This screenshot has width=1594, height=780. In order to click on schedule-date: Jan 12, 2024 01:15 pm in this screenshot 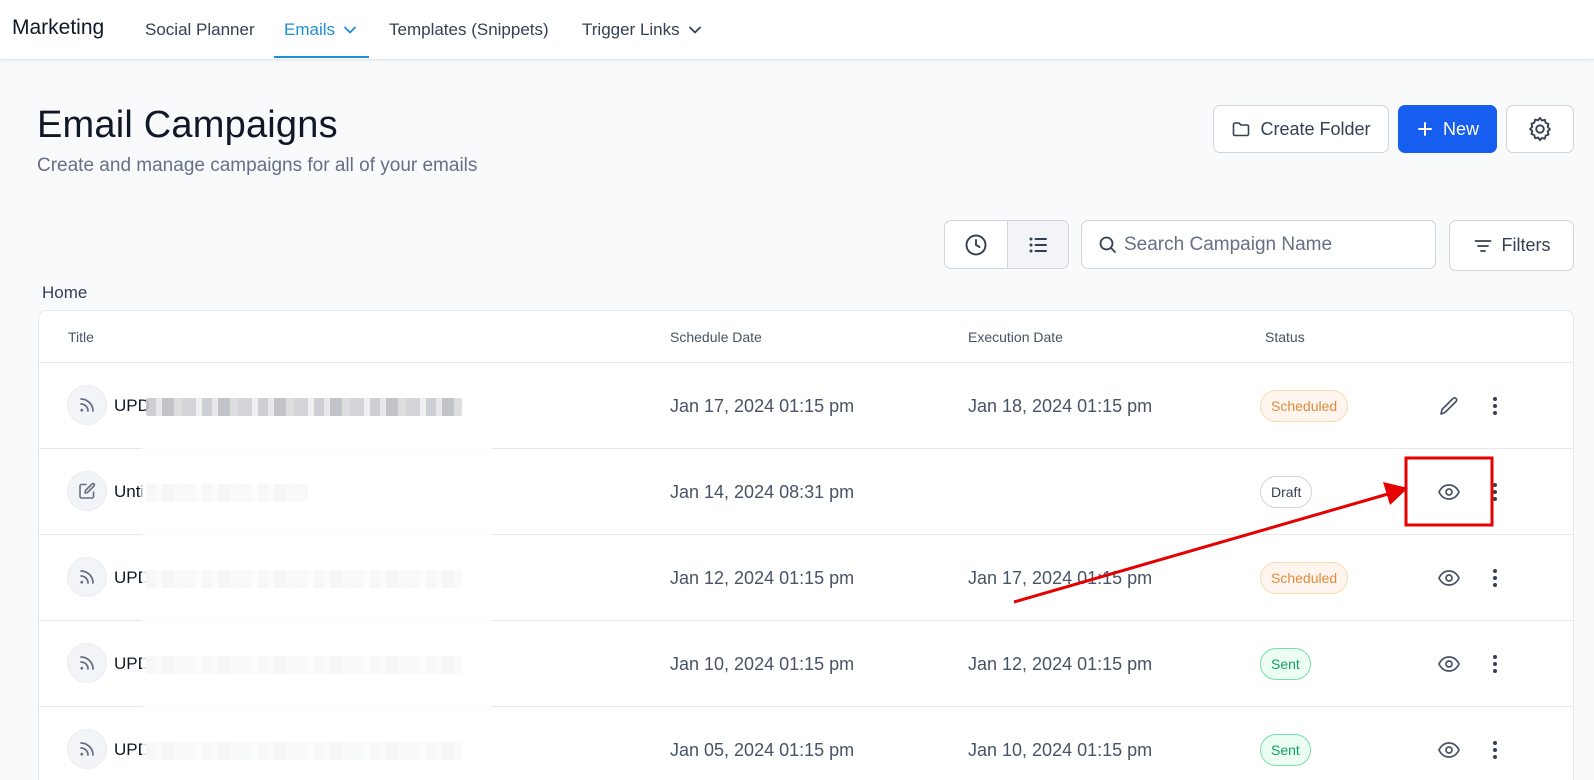, I will do `click(762, 578)`.